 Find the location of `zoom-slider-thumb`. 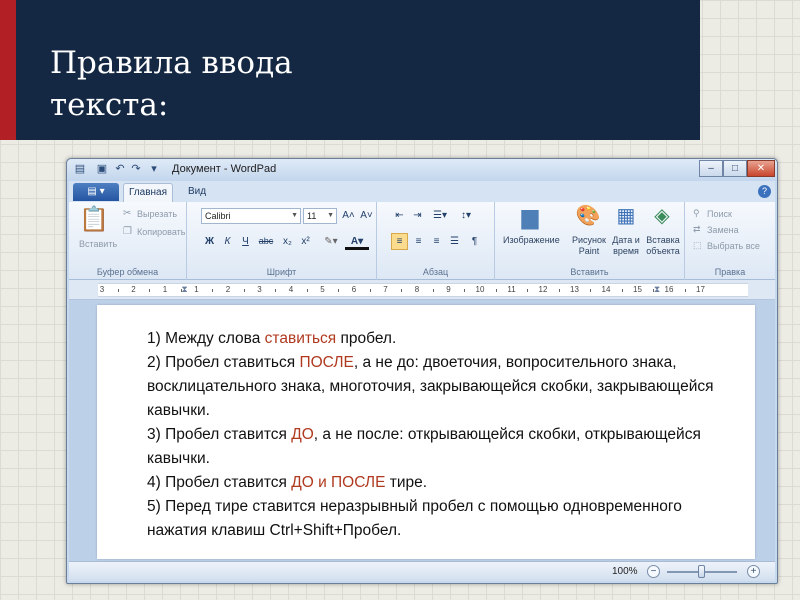

zoom-slider-thumb is located at coordinates (701, 571).